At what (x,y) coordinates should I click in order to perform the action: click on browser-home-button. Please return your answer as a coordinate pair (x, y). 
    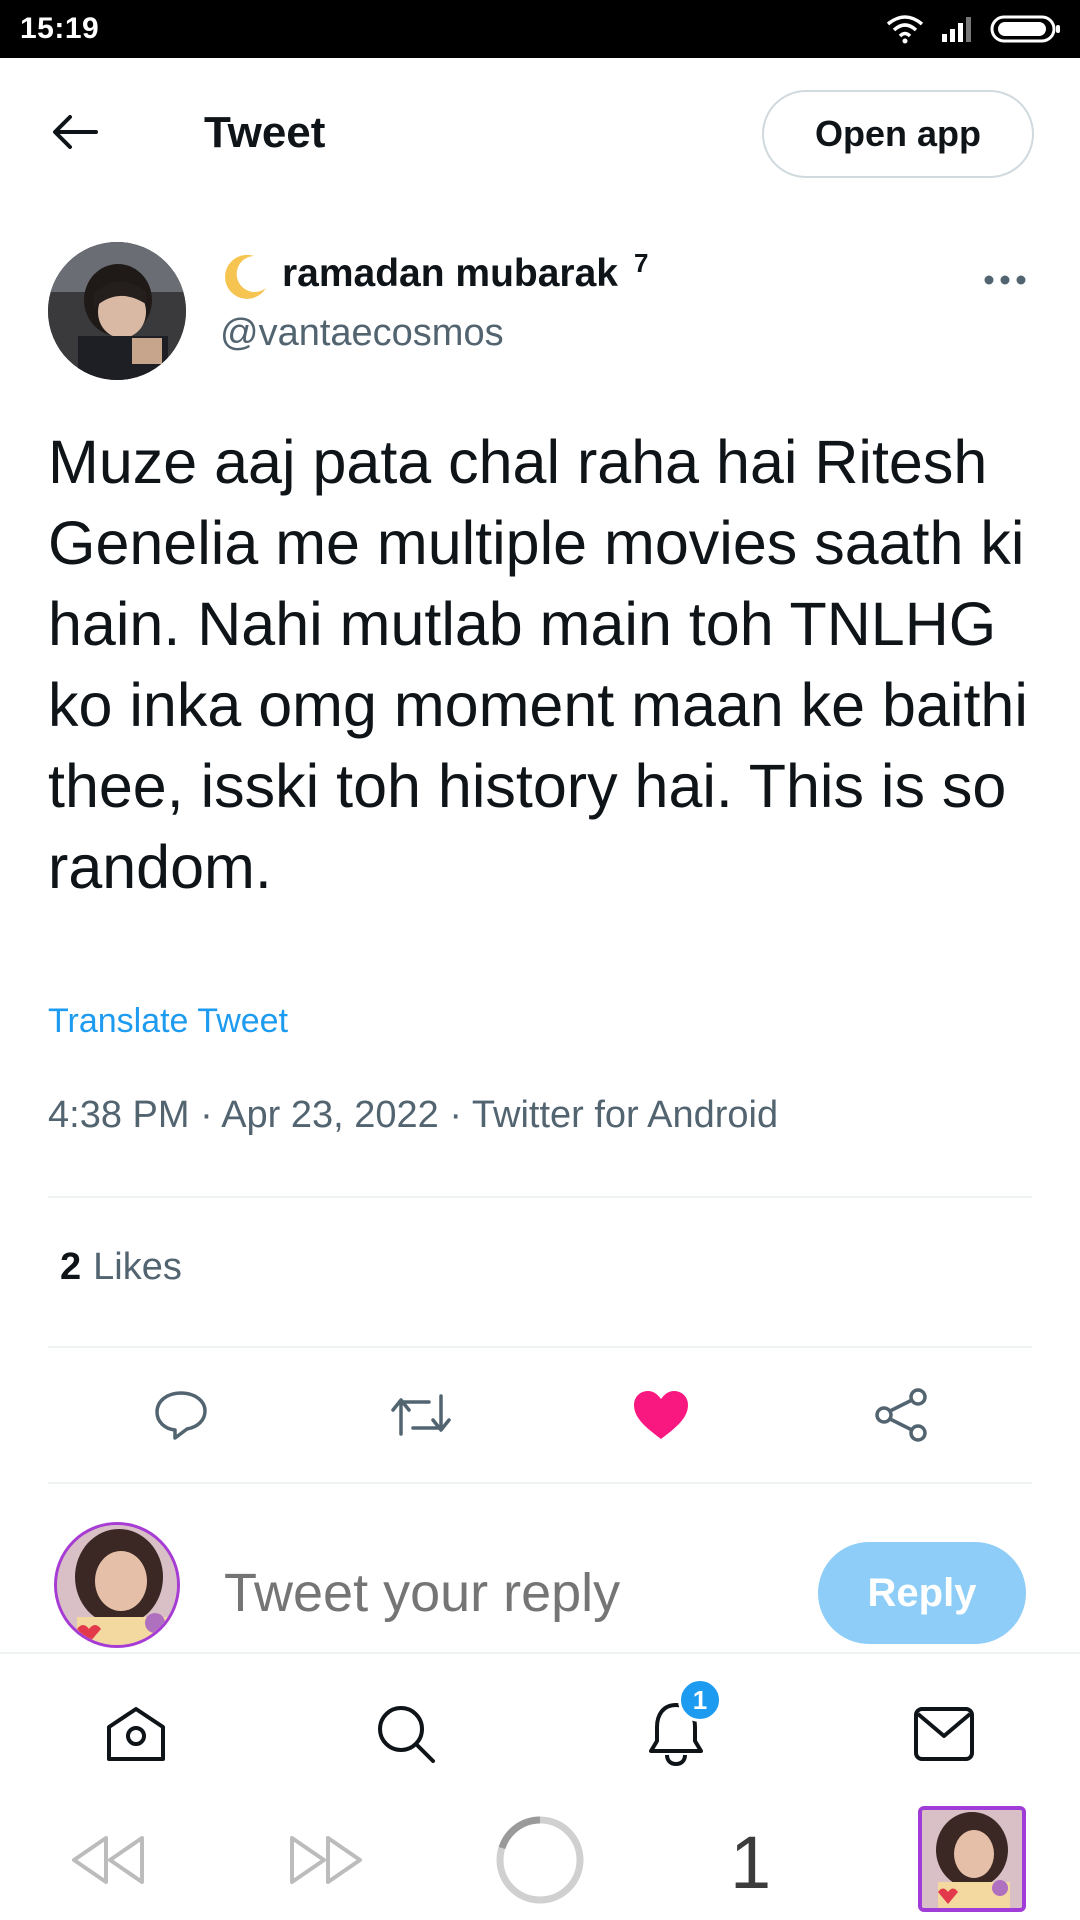
    Looking at the image, I should click on (540, 1860).